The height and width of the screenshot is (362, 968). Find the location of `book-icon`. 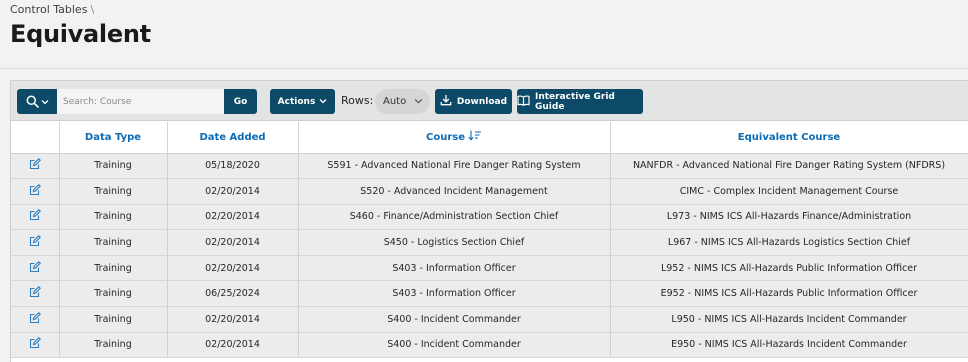

book-icon is located at coordinates (523, 101).